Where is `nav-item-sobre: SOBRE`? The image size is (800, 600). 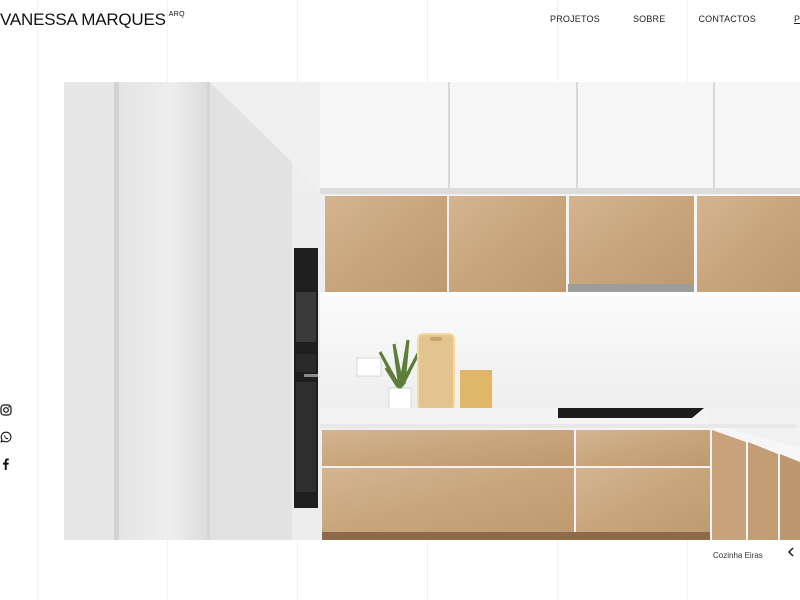 nav-item-sobre: SOBRE is located at coordinates (649, 19).